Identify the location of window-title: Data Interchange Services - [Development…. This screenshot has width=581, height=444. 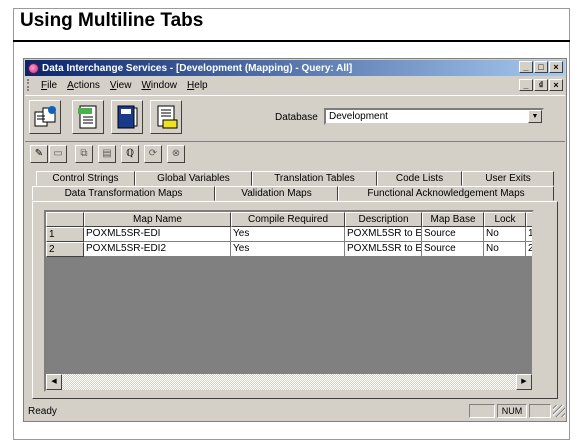
(197, 68).